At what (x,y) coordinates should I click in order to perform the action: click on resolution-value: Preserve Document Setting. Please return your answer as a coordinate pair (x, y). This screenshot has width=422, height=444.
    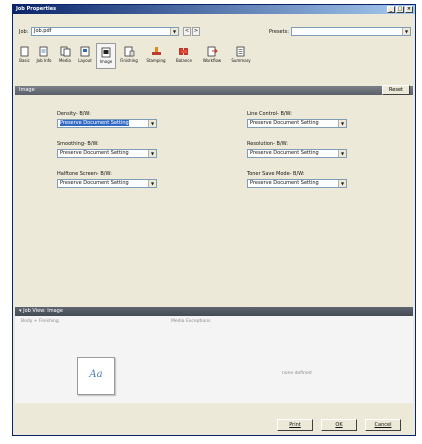
    Looking at the image, I should click on (284, 153).